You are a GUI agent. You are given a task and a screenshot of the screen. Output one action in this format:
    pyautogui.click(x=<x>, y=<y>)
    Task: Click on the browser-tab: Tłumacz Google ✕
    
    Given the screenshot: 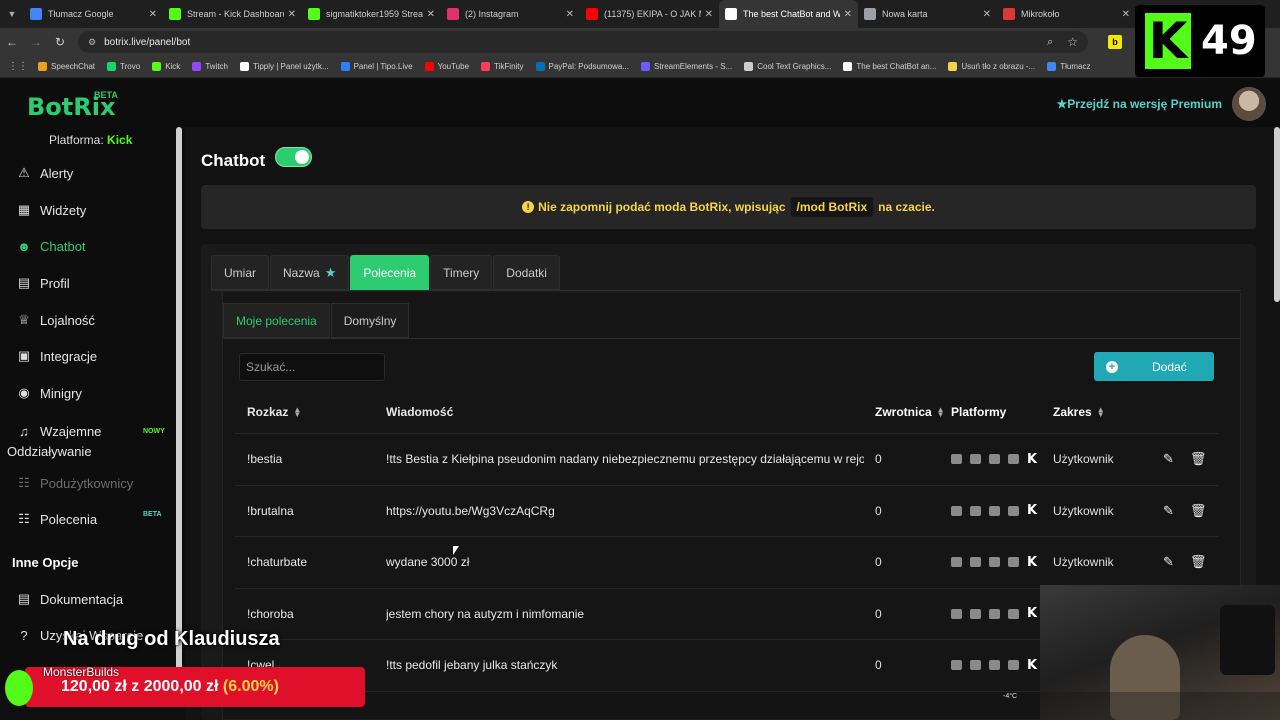 What is the action you would take?
    pyautogui.click(x=93, y=14)
    